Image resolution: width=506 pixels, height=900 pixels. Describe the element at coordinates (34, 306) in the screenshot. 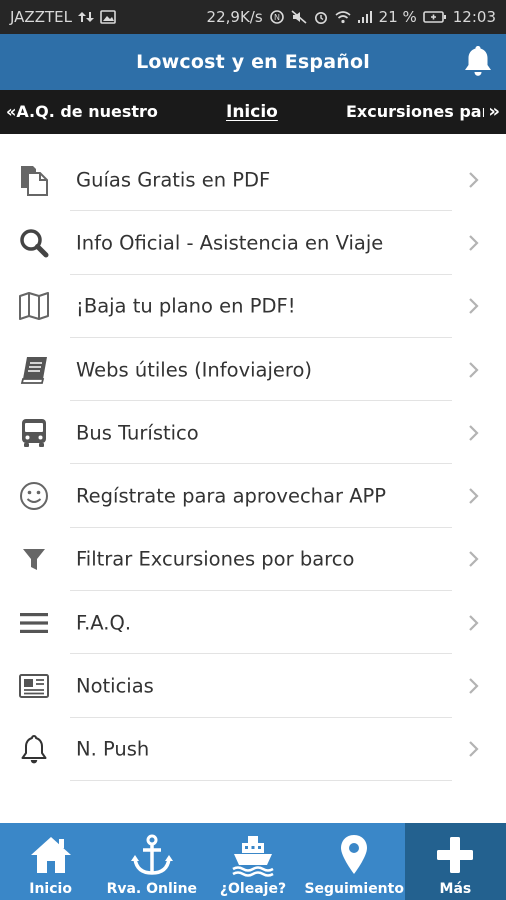

I see `map-icon` at that location.